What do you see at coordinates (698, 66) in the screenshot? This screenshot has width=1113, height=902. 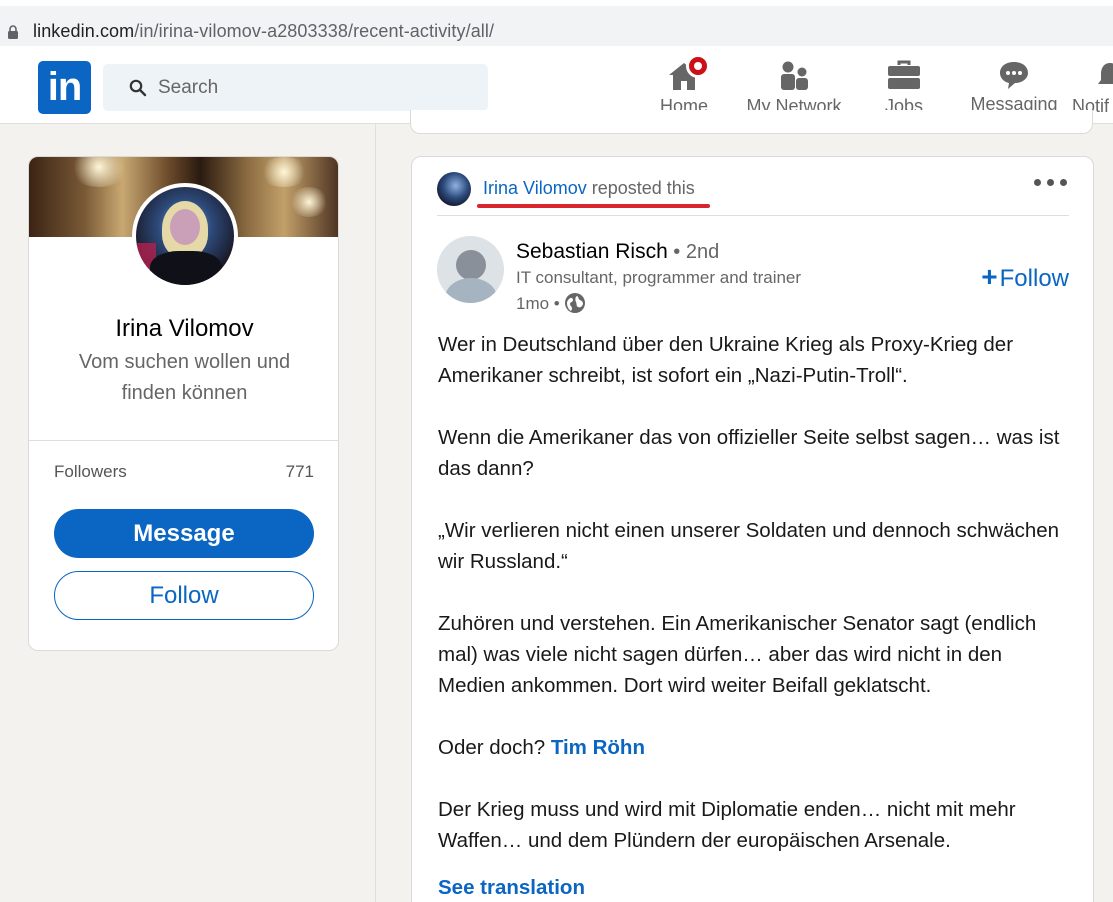 I see `notification-badge` at bounding box center [698, 66].